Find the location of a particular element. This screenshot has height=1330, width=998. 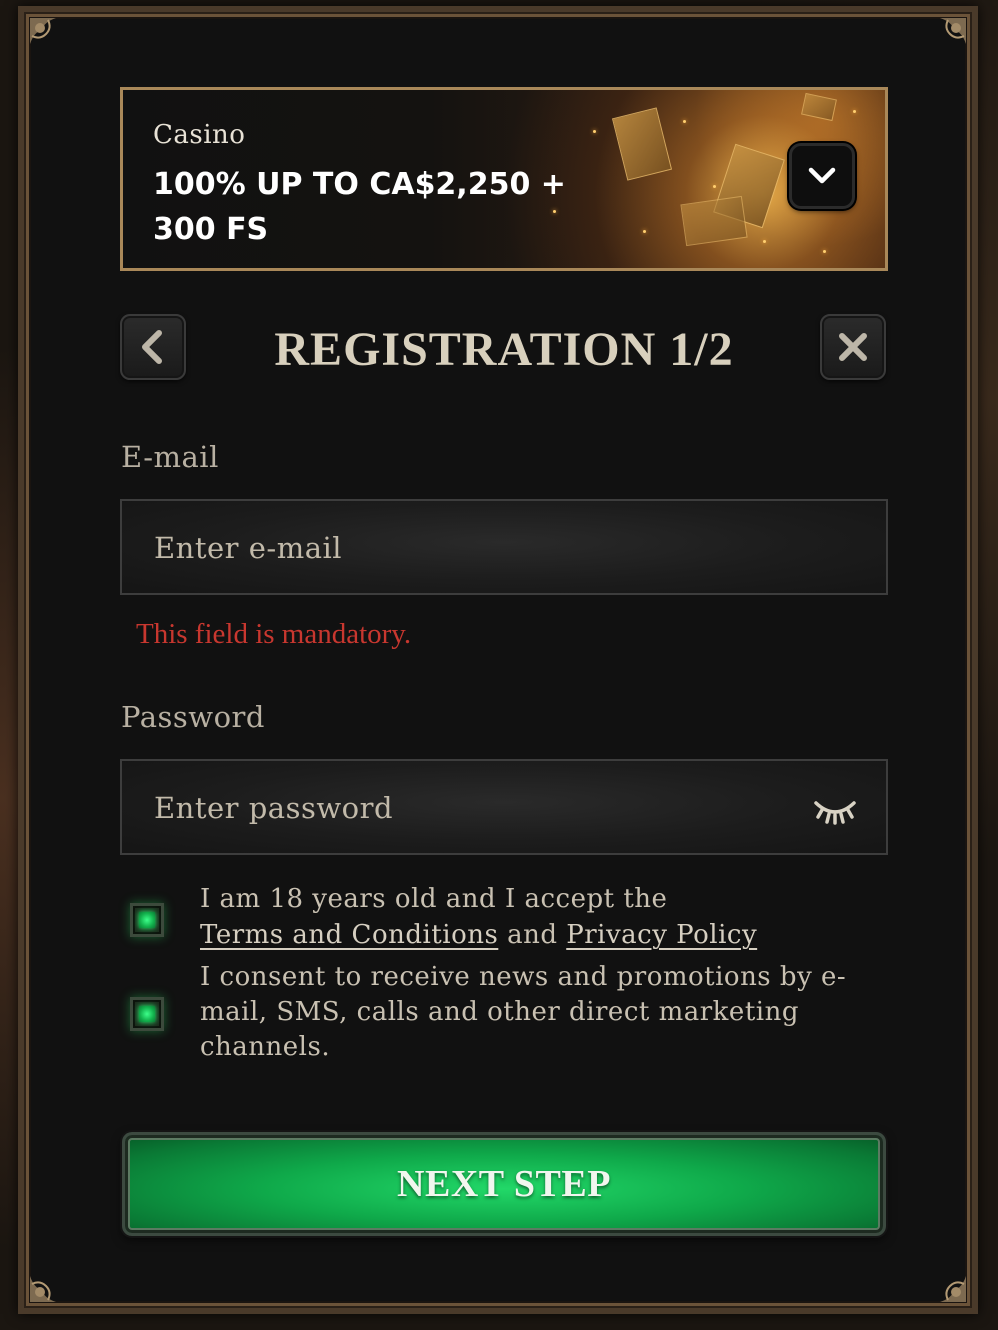

terms-and-conditions-link: Terms and Conditions is located at coordinates (349, 935).